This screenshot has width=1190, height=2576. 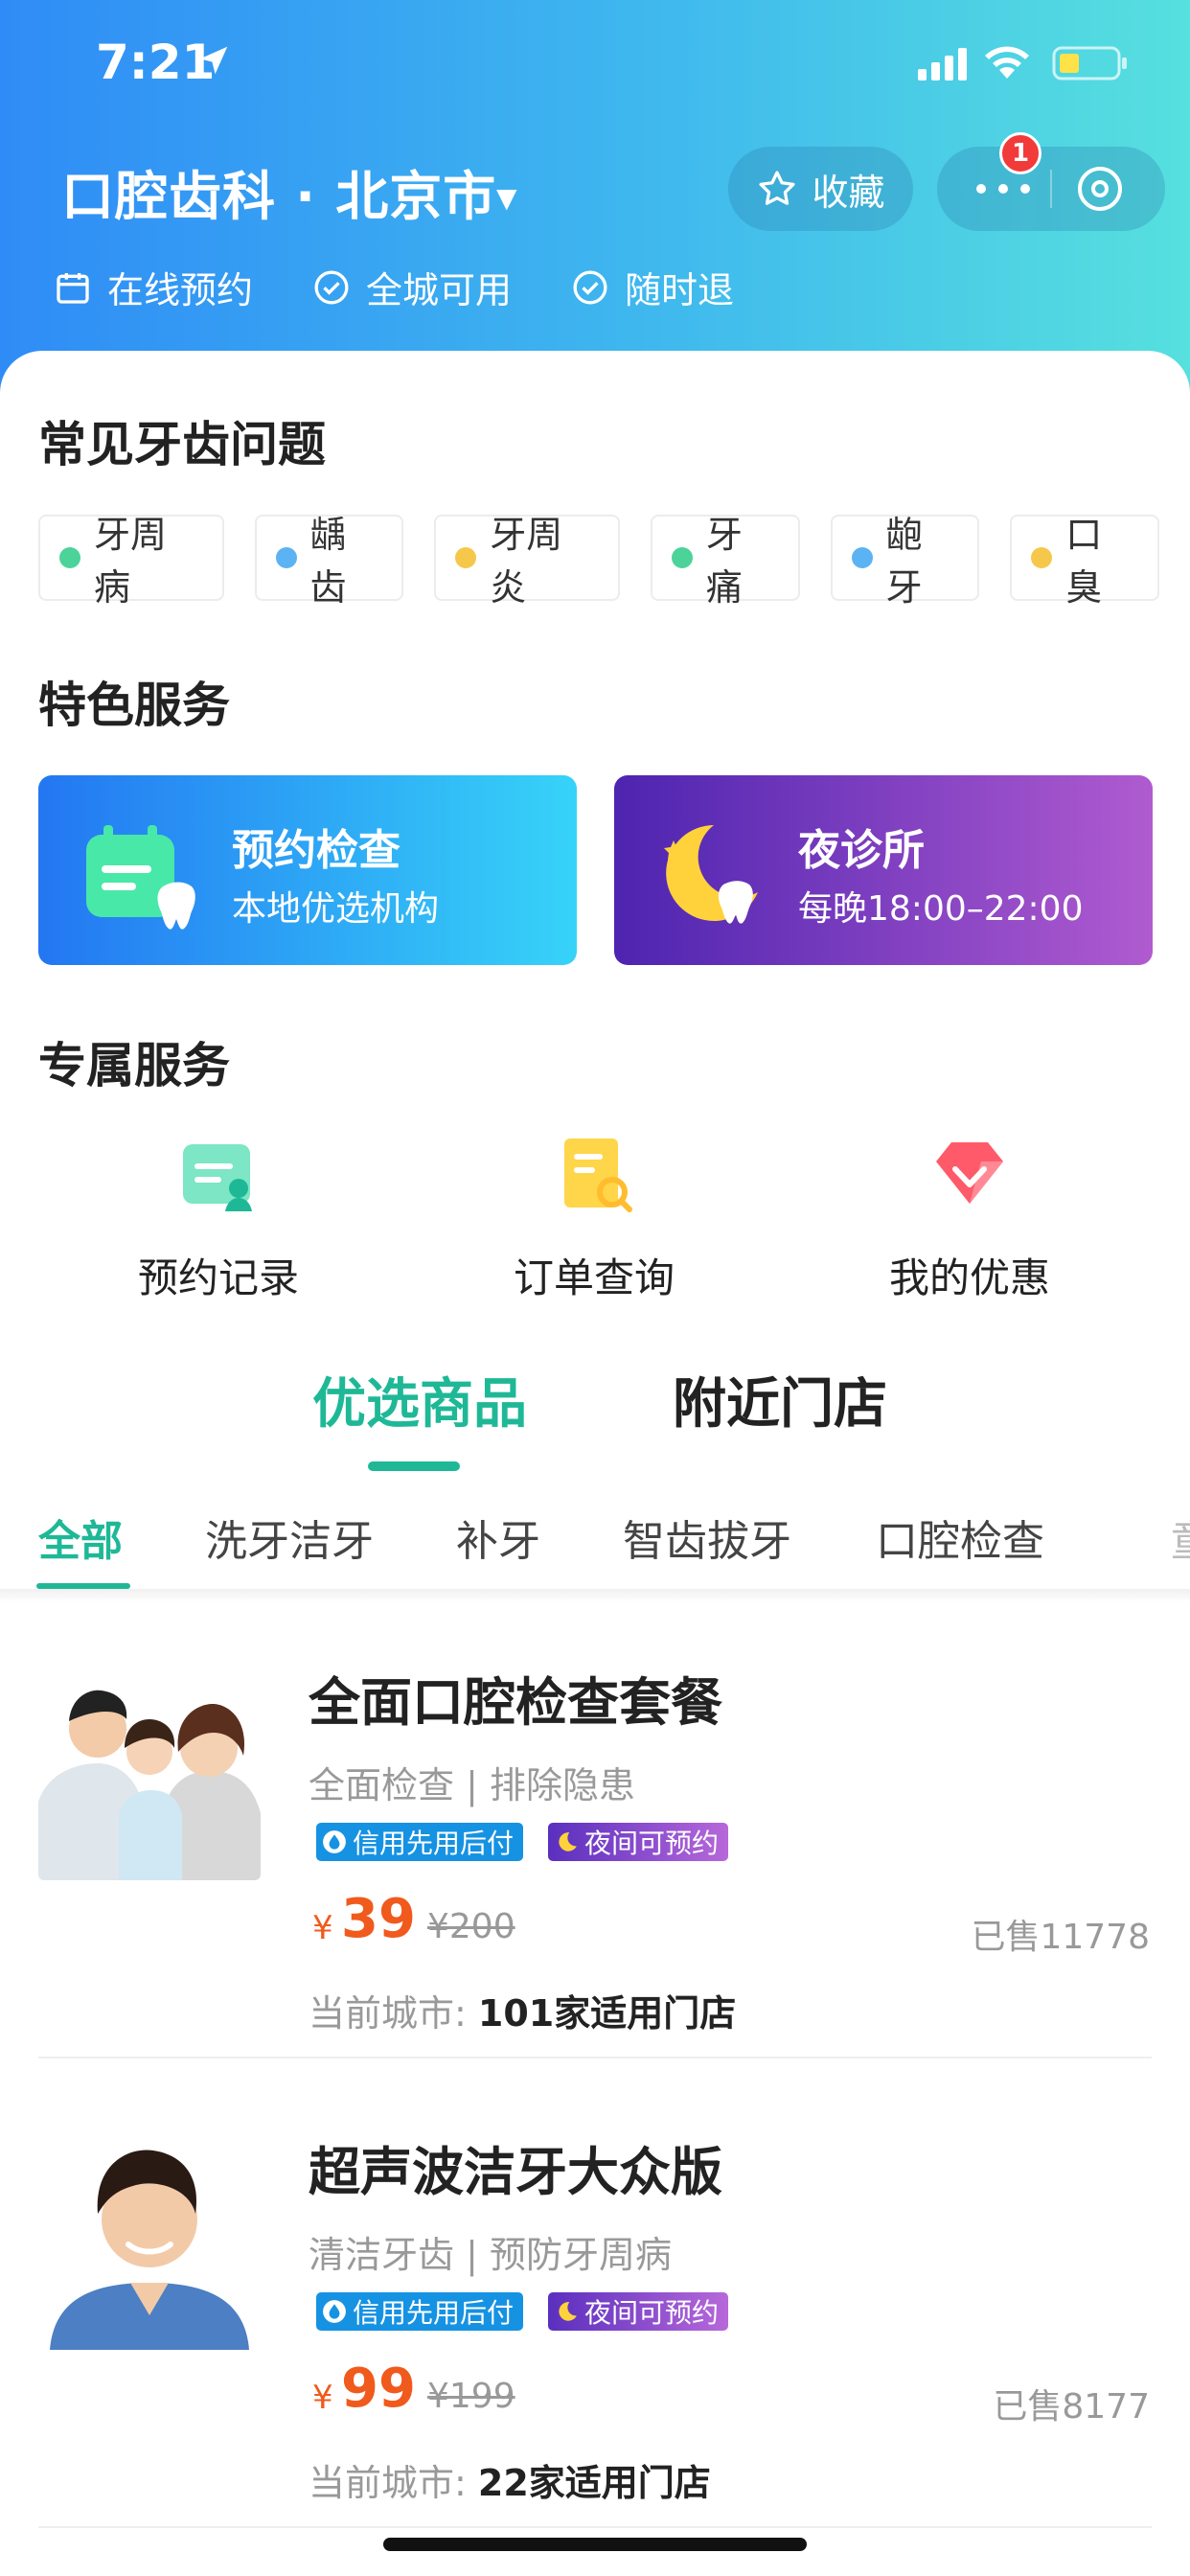 What do you see at coordinates (491, 2255) in the screenshot?
I see `product-desc: 清洁牙齿 | 预防牙周病` at bounding box center [491, 2255].